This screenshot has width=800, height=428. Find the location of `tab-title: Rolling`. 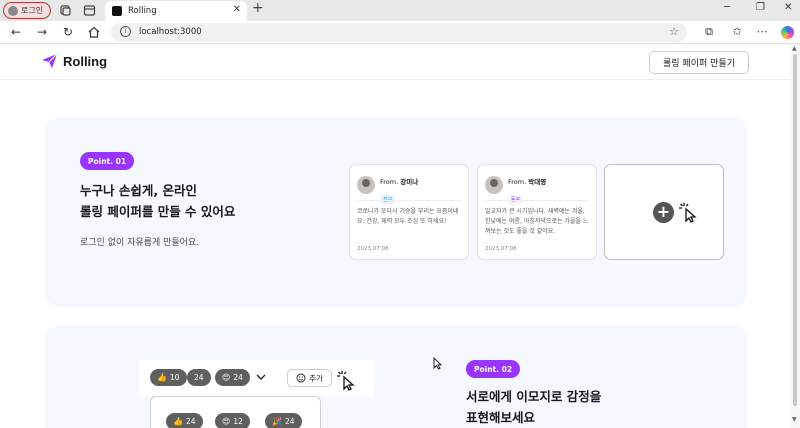

tab-title: Rolling is located at coordinates (142, 11).